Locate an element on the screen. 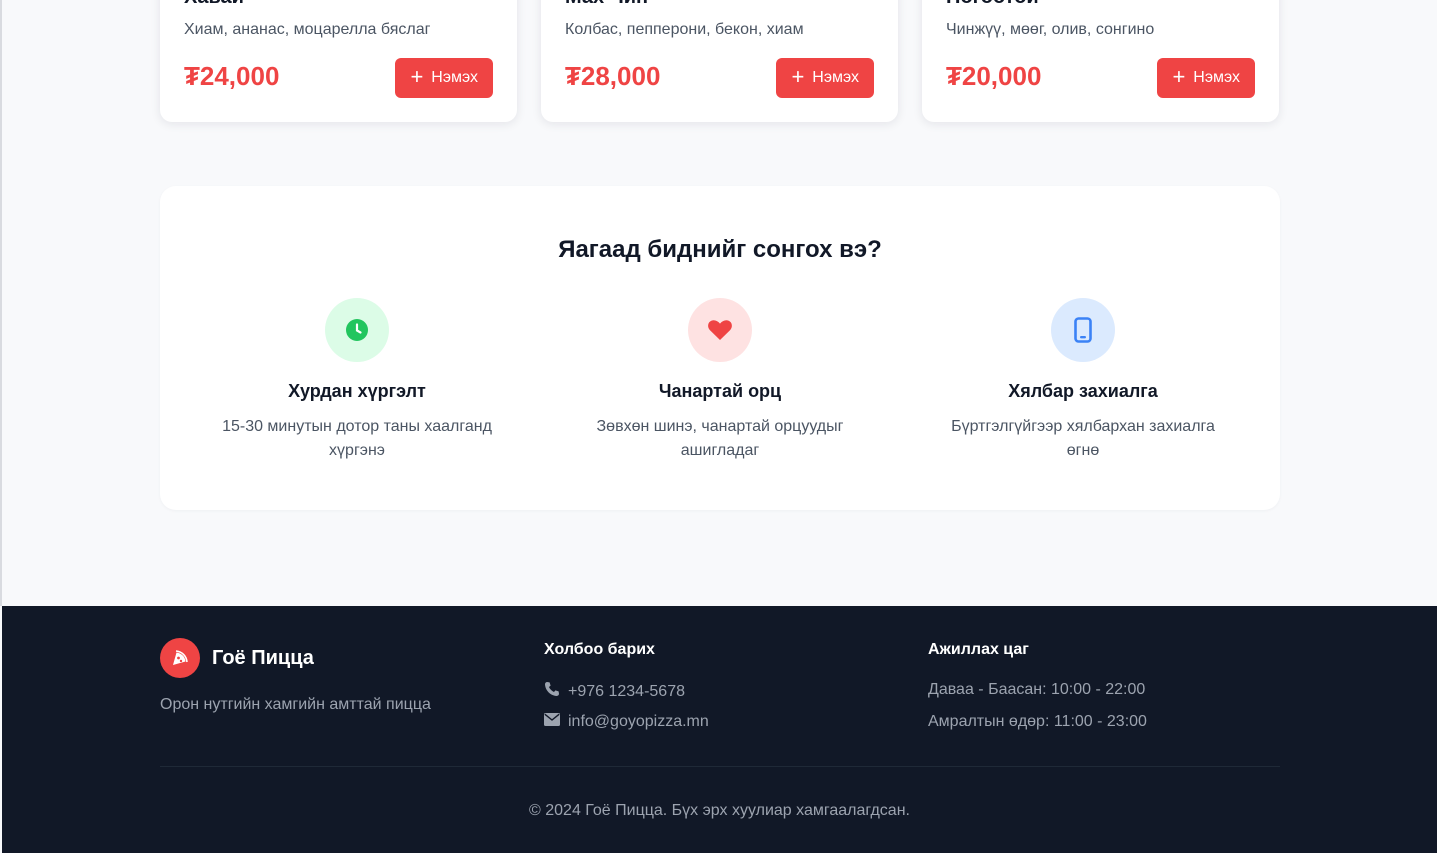 This screenshot has height=853, width=1437. heart-icon is located at coordinates (720, 330).